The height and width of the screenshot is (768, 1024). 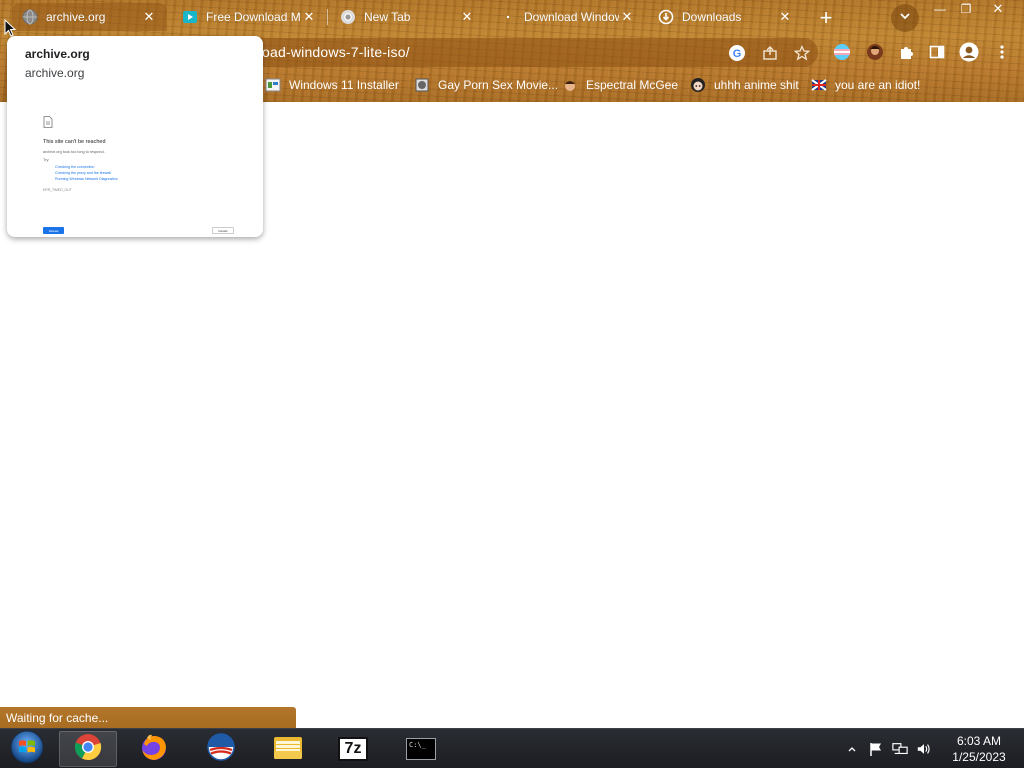 What do you see at coordinates (57, 54) in the screenshot?
I see `hover-card-title: archive.org` at bounding box center [57, 54].